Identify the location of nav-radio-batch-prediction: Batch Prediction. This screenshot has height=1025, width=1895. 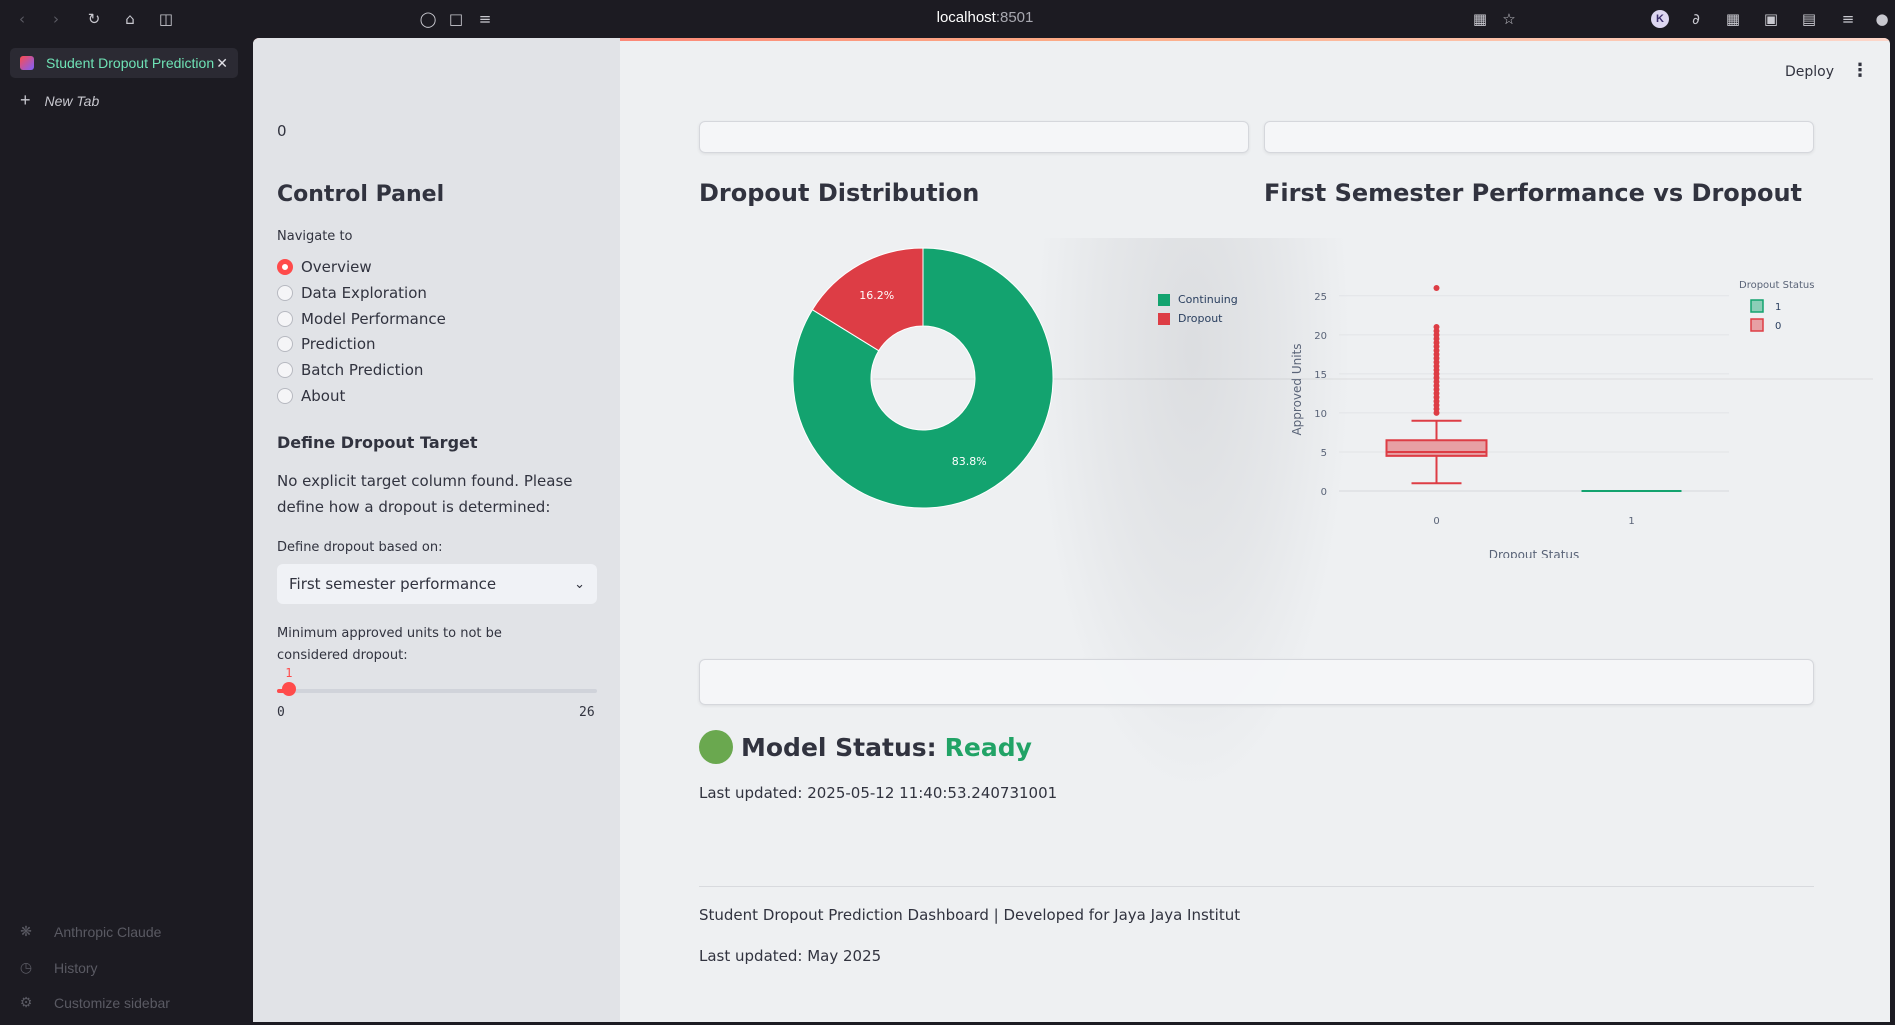
(350, 370).